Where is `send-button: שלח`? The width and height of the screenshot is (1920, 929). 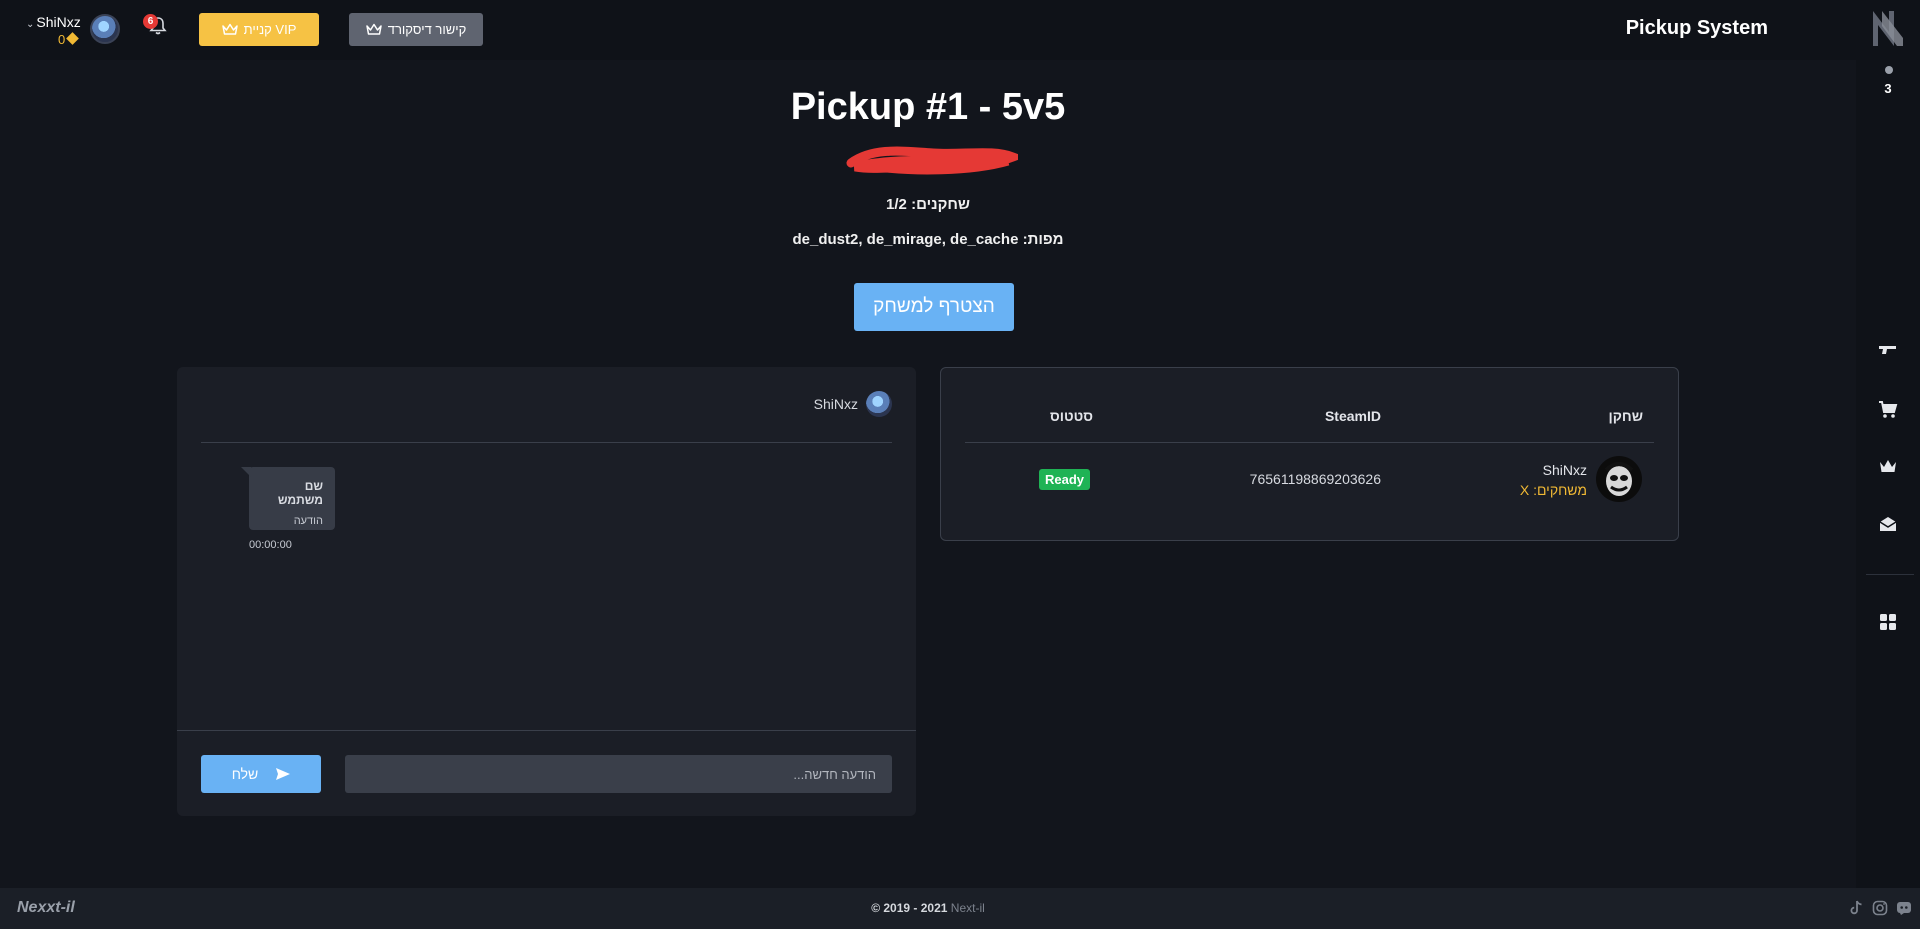
send-button: שלח is located at coordinates (261, 774).